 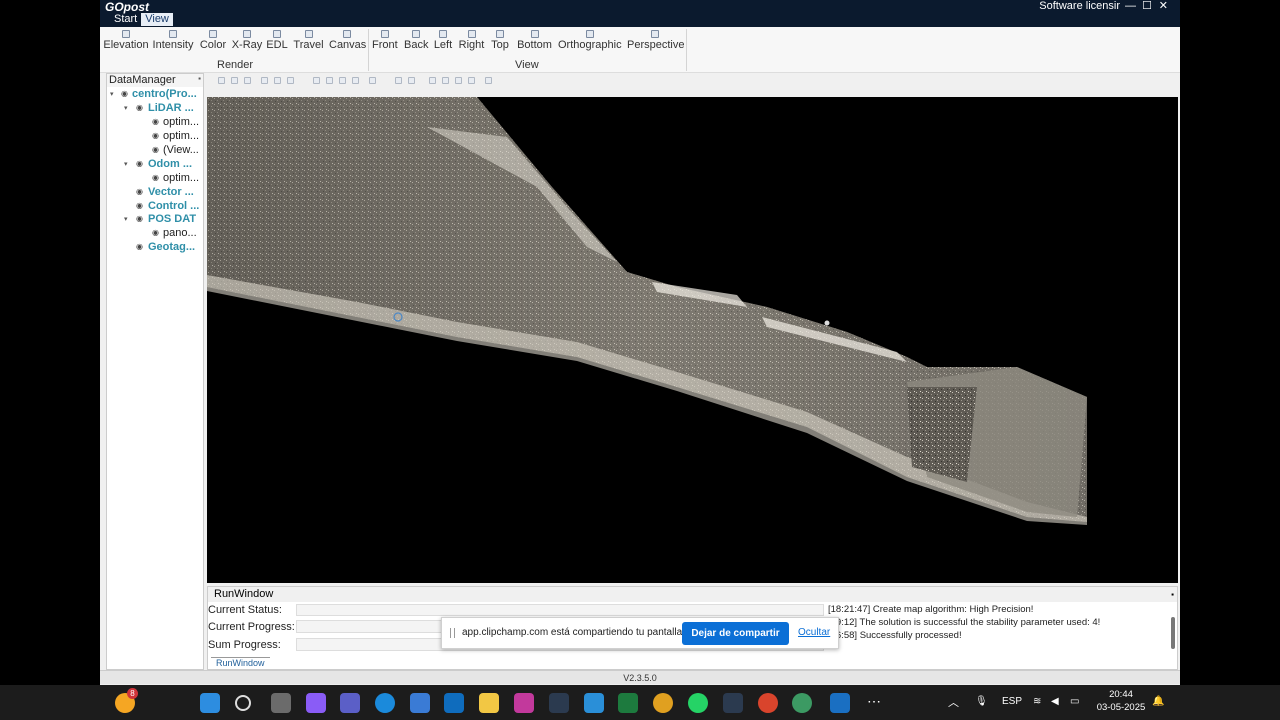 What do you see at coordinates (1130, 6) in the screenshot?
I see `minimize-icon: —` at bounding box center [1130, 6].